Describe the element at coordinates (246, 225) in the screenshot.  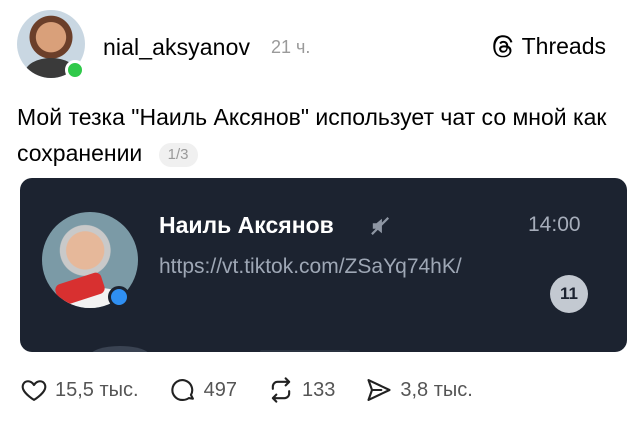
I see `chat-contact-name: Наиль Аксянов` at that location.